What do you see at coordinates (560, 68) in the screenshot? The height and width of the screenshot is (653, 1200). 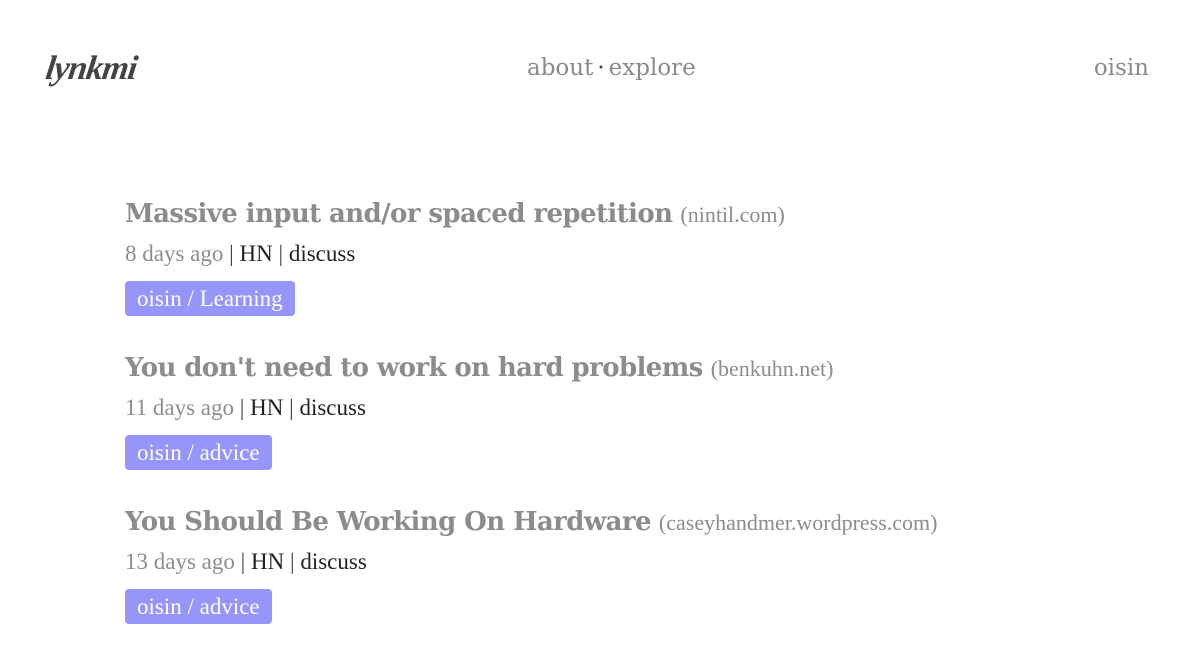 I see `nav-about-link: about` at bounding box center [560, 68].